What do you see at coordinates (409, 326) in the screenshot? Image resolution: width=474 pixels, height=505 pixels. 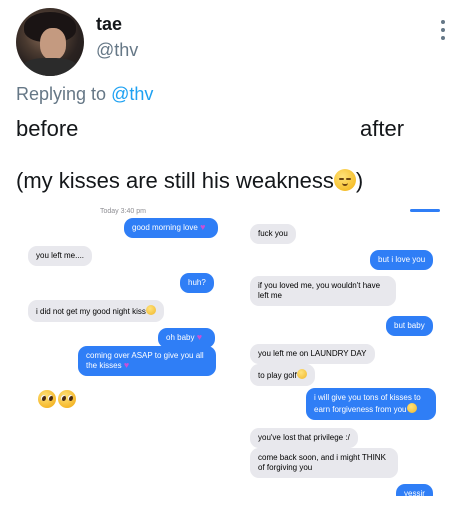 I see `message-bubble: but baby` at bounding box center [409, 326].